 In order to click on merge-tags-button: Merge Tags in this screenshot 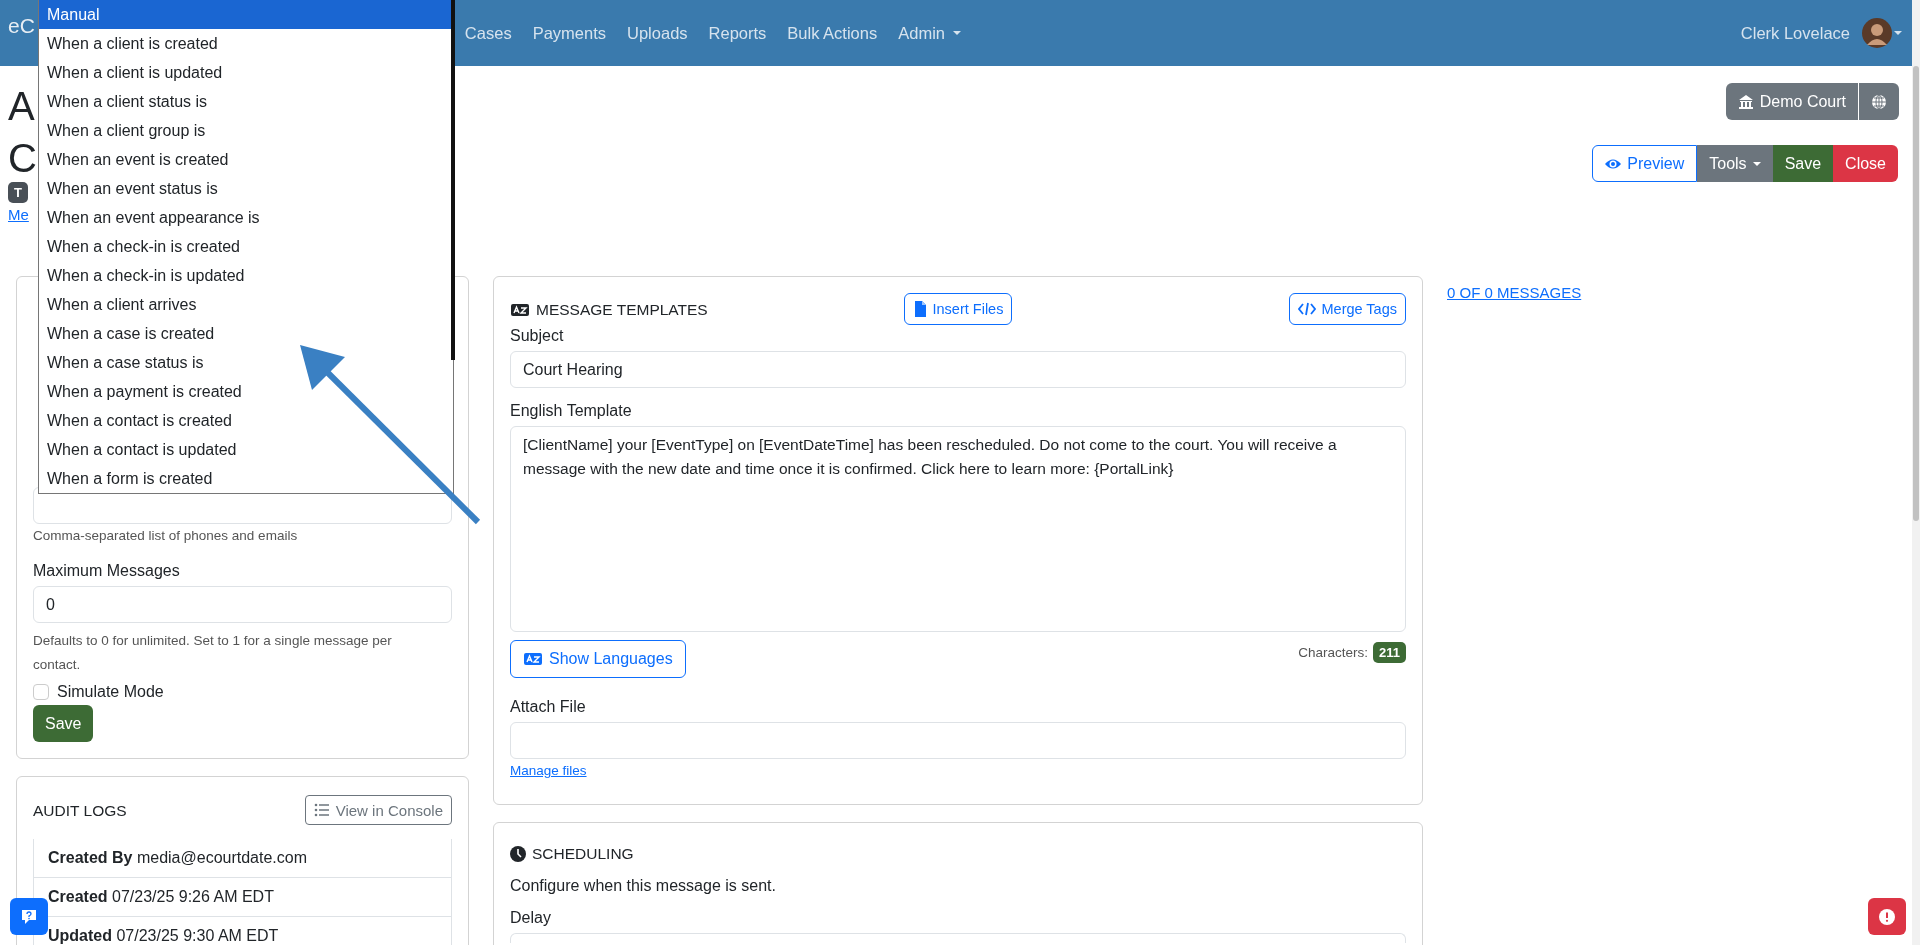, I will do `click(1347, 309)`.